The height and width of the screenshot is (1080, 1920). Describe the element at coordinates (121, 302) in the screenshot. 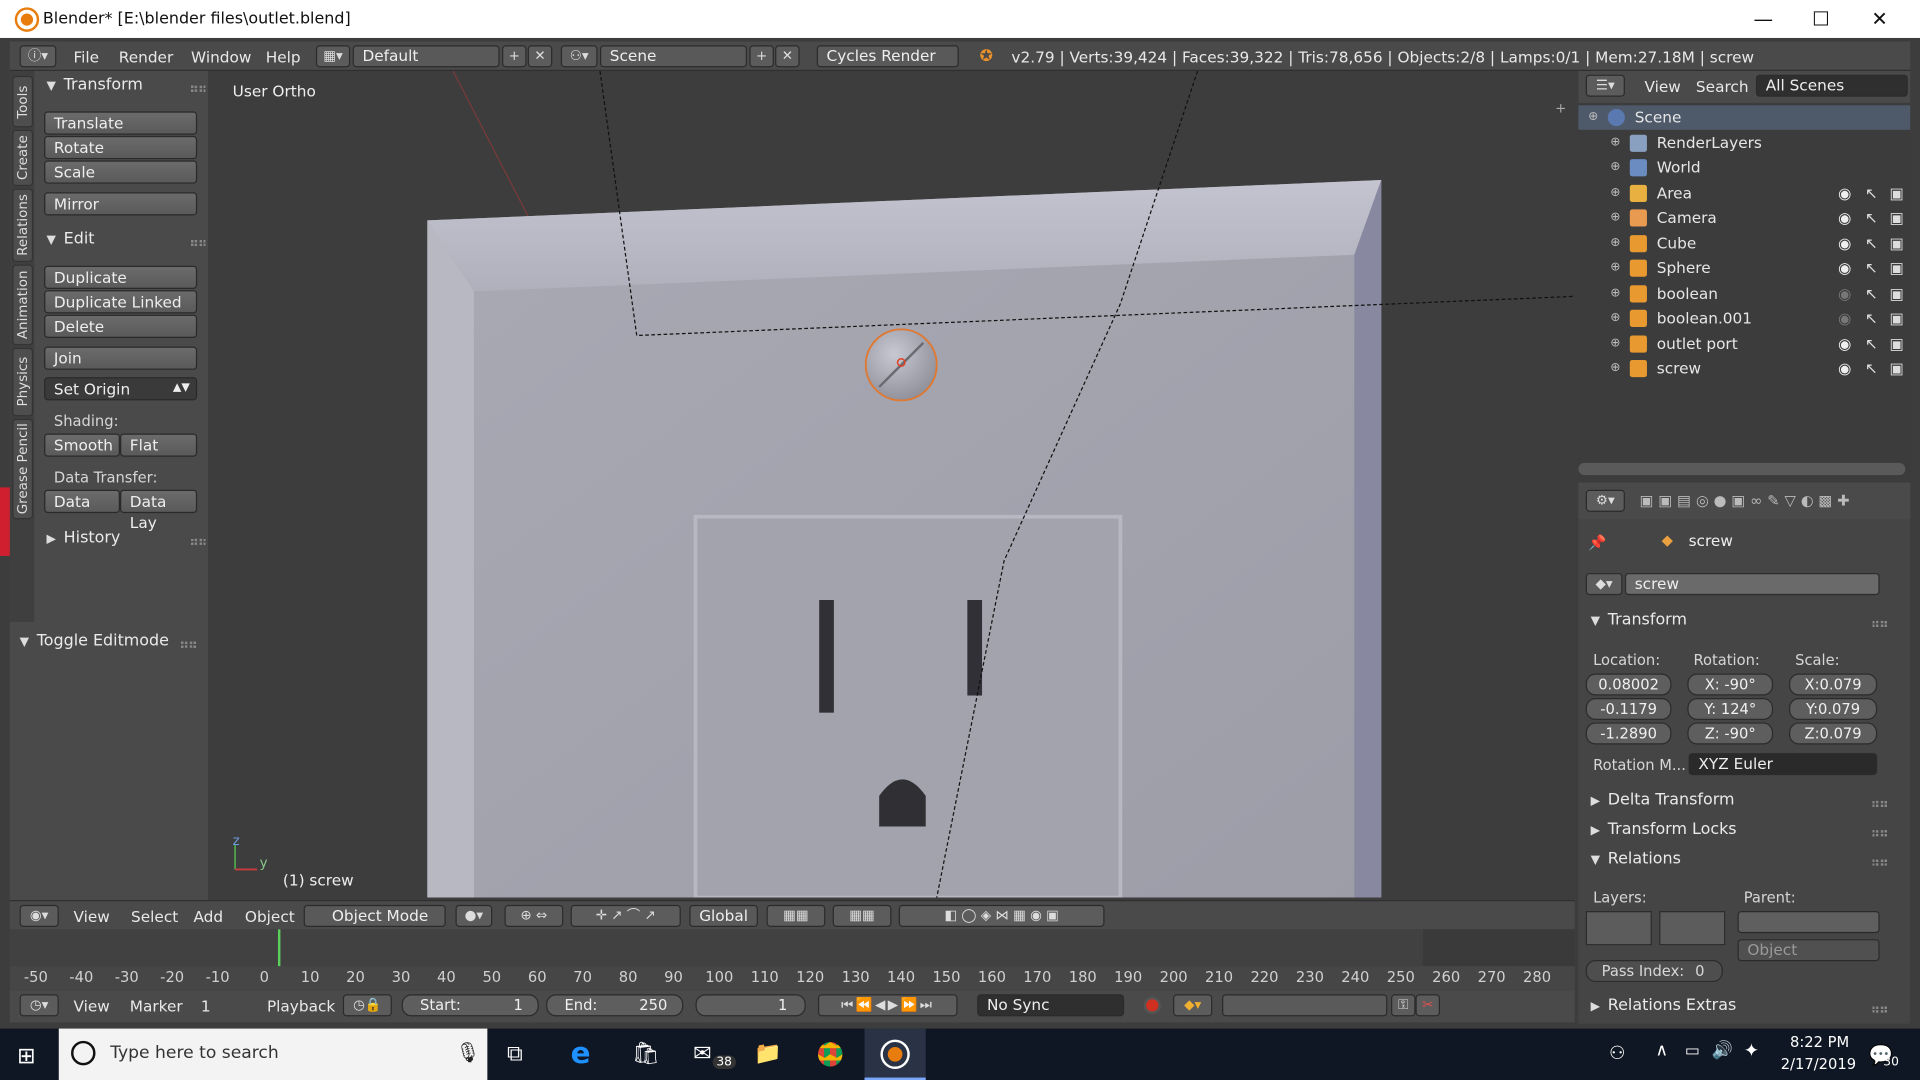

I see `duplicate-linked-button: Duplicate Linked` at that location.